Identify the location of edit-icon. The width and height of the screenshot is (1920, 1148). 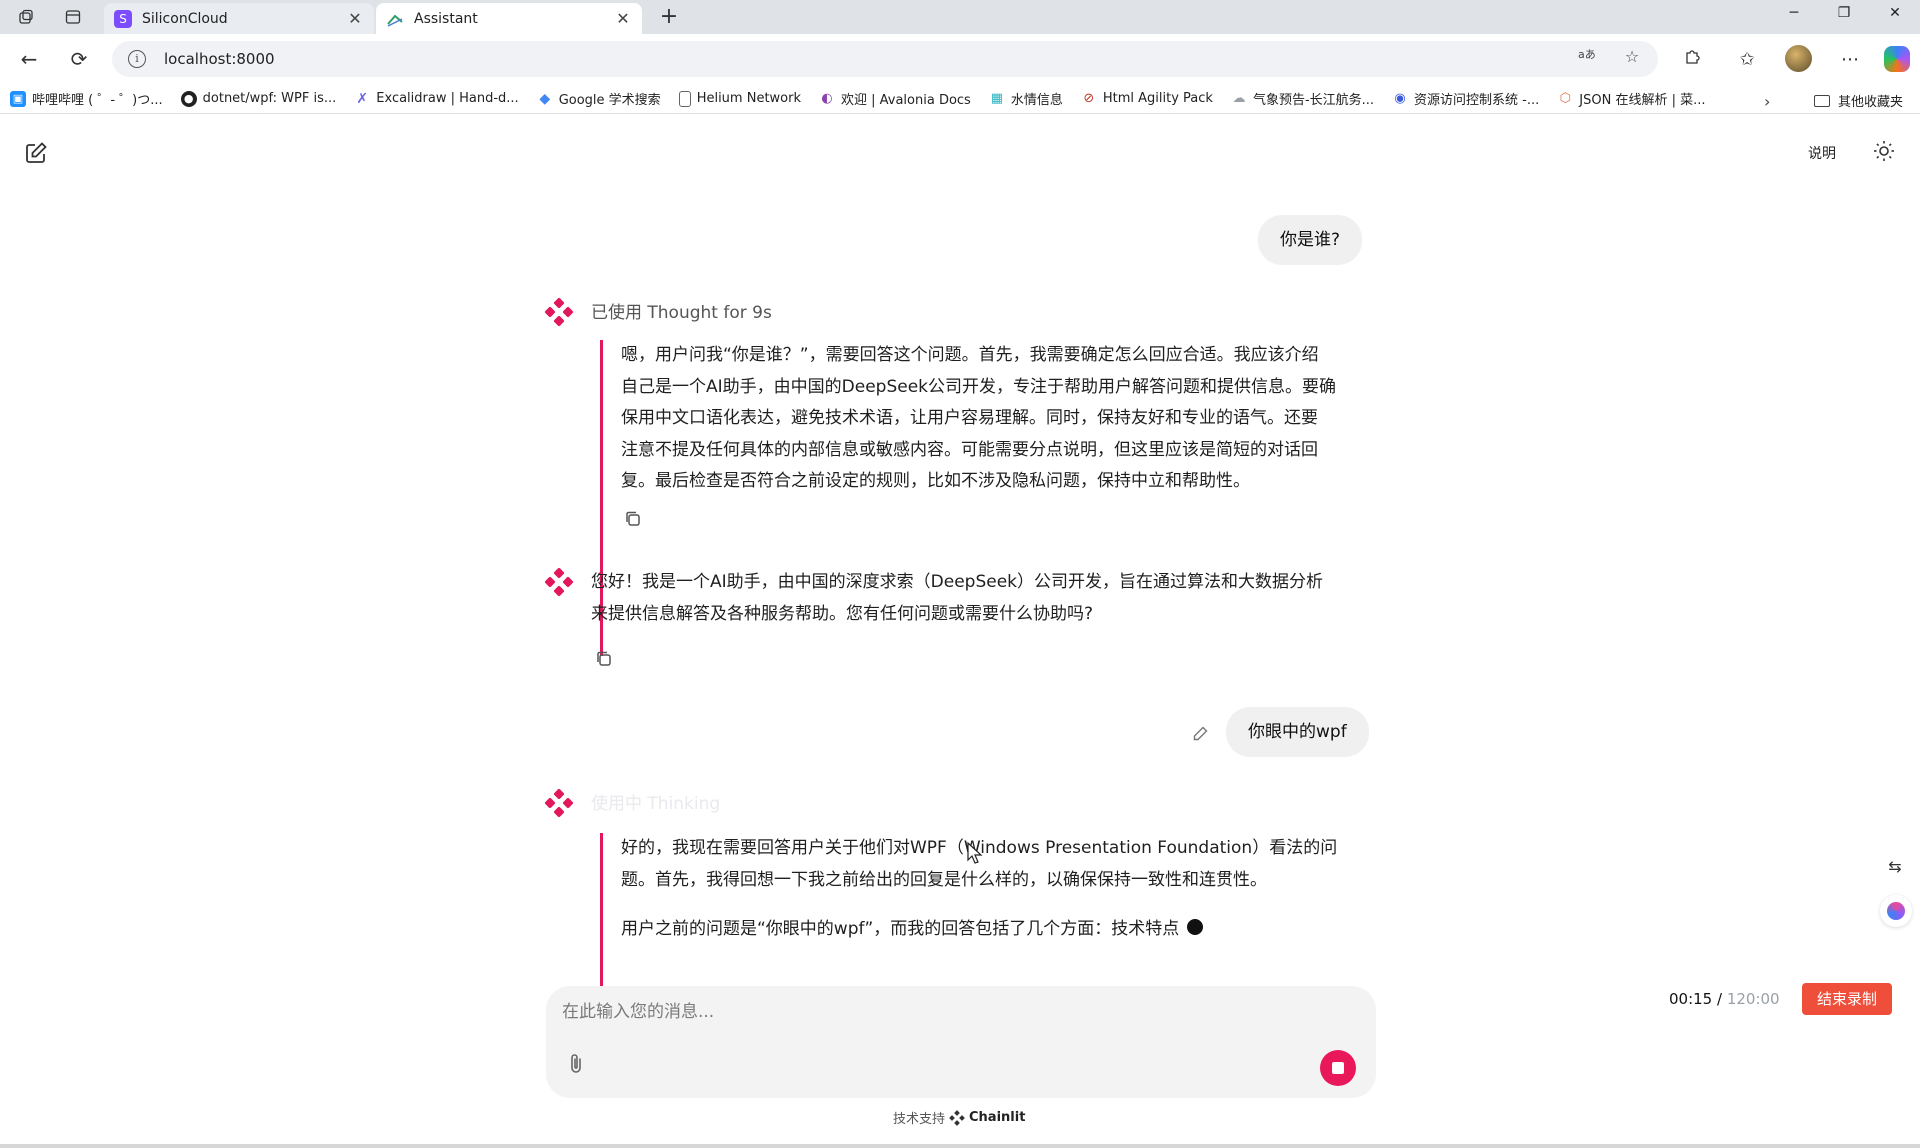
(1200, 734).